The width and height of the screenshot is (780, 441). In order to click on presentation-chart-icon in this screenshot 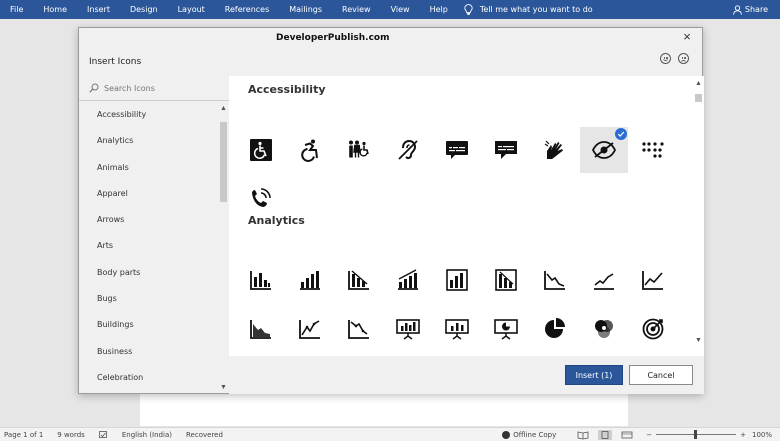, I will do `click(457, 329)`.